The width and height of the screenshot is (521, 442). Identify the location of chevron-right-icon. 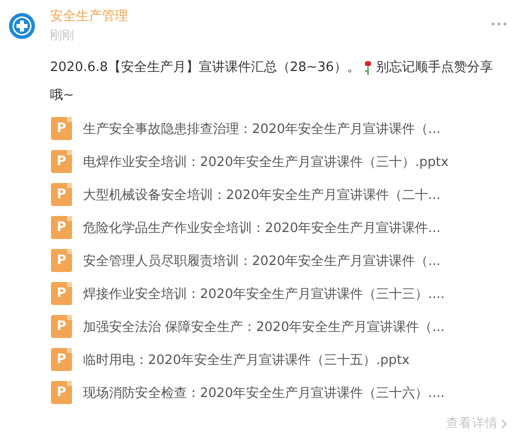
(504, 423).